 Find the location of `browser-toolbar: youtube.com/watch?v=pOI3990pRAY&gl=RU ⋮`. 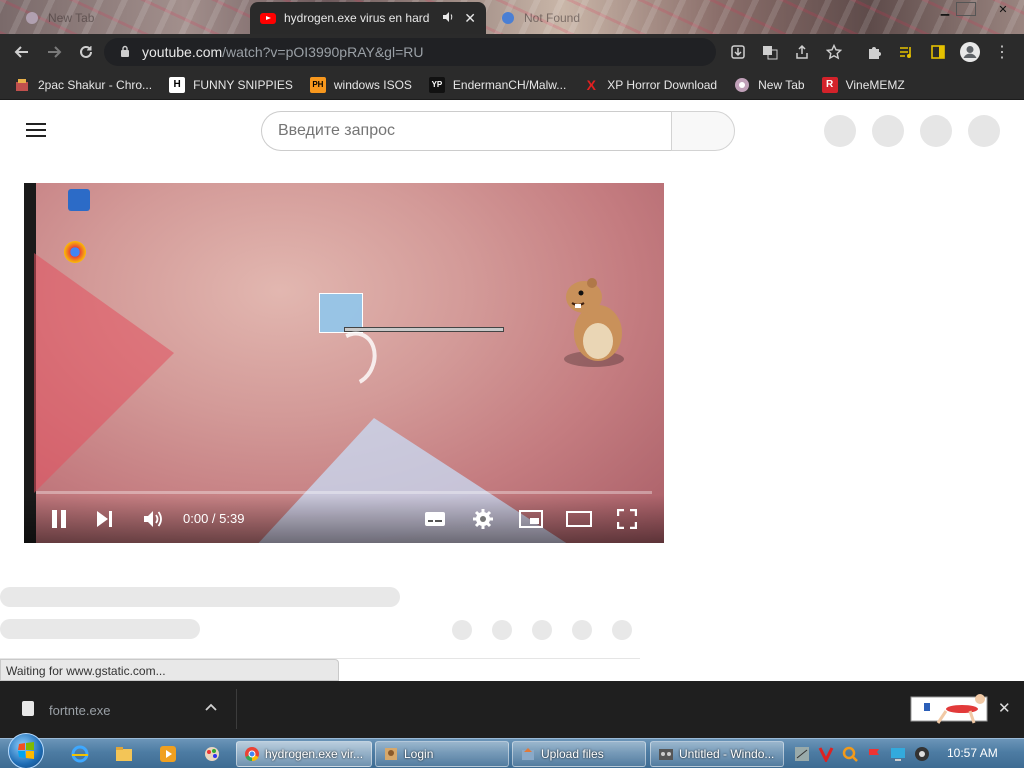

browser-toolbar: youtube.com/watch?v=pOI3990pRAY&gl=RU ⋮ is located at coordinates (512, 52).